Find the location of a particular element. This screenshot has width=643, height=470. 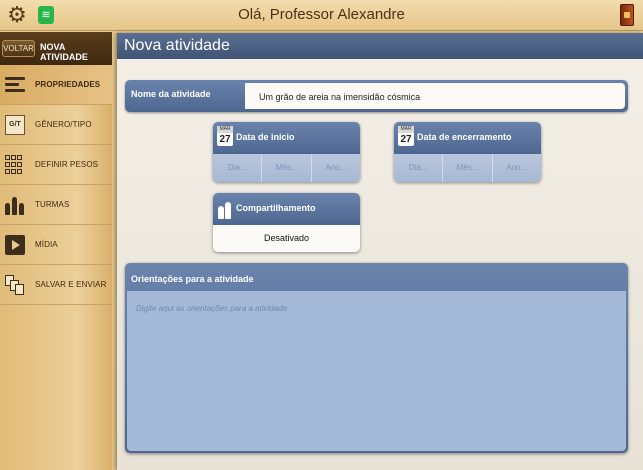

sharing-title: Compartilhamento is located at coordinates (276, 208).